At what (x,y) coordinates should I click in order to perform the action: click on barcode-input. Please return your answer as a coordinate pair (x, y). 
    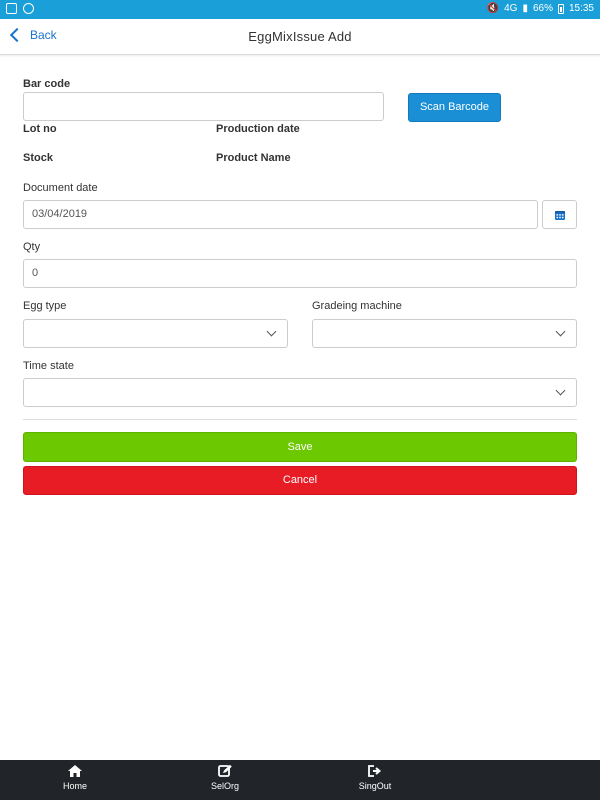
    Looking at the image, I should click on (203, 106).